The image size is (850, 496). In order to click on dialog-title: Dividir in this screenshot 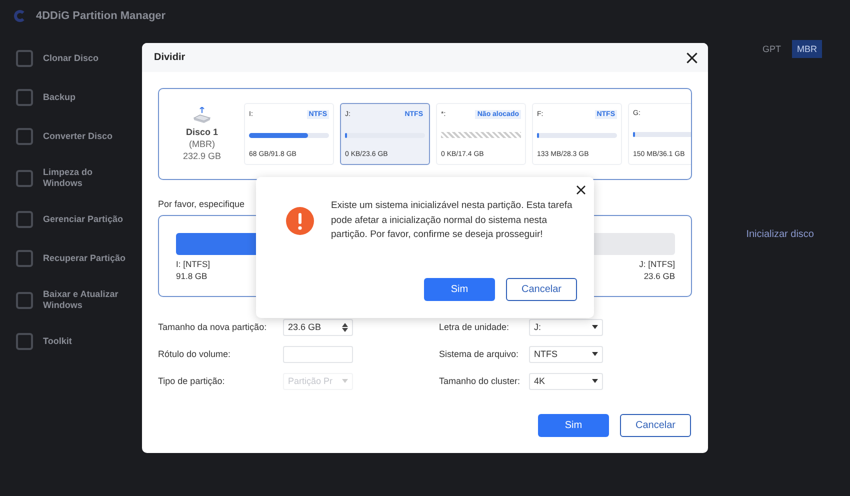, I will do `click(170, 57)`.